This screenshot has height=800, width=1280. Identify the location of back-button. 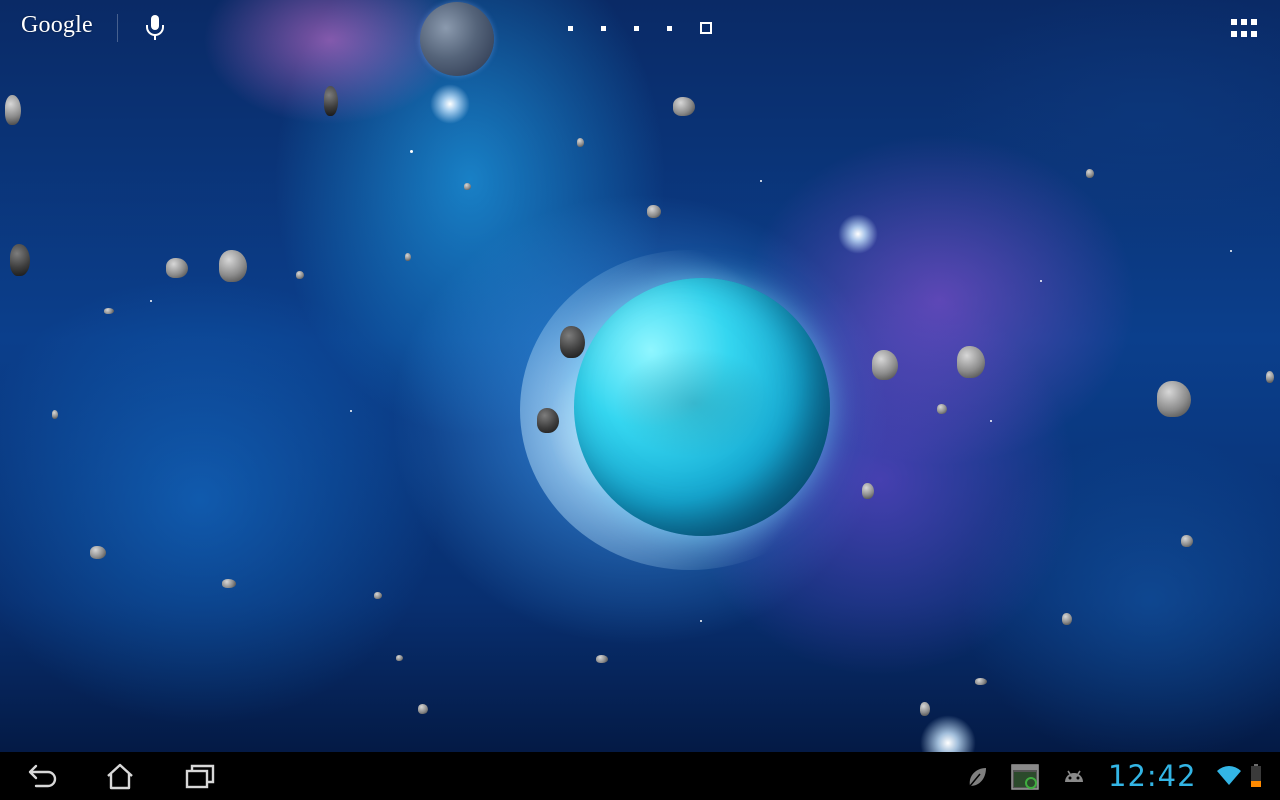
(42, 776).